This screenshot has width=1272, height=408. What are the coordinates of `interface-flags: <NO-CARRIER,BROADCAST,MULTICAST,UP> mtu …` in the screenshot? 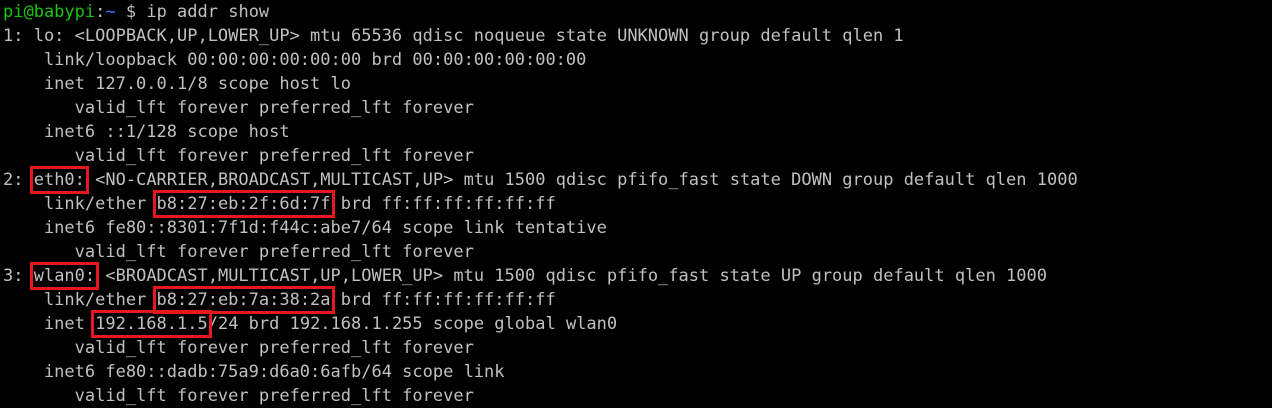 It's located at (581, 180).